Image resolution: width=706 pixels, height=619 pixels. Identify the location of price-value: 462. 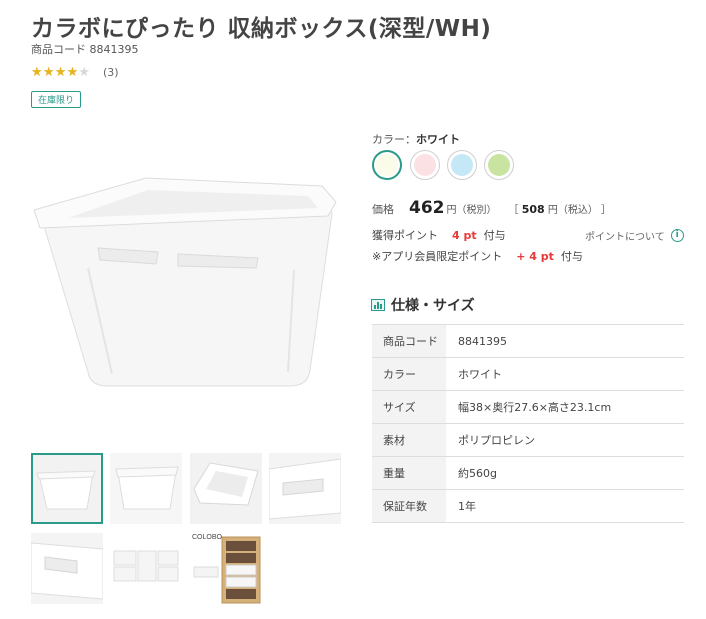
(427, 208).